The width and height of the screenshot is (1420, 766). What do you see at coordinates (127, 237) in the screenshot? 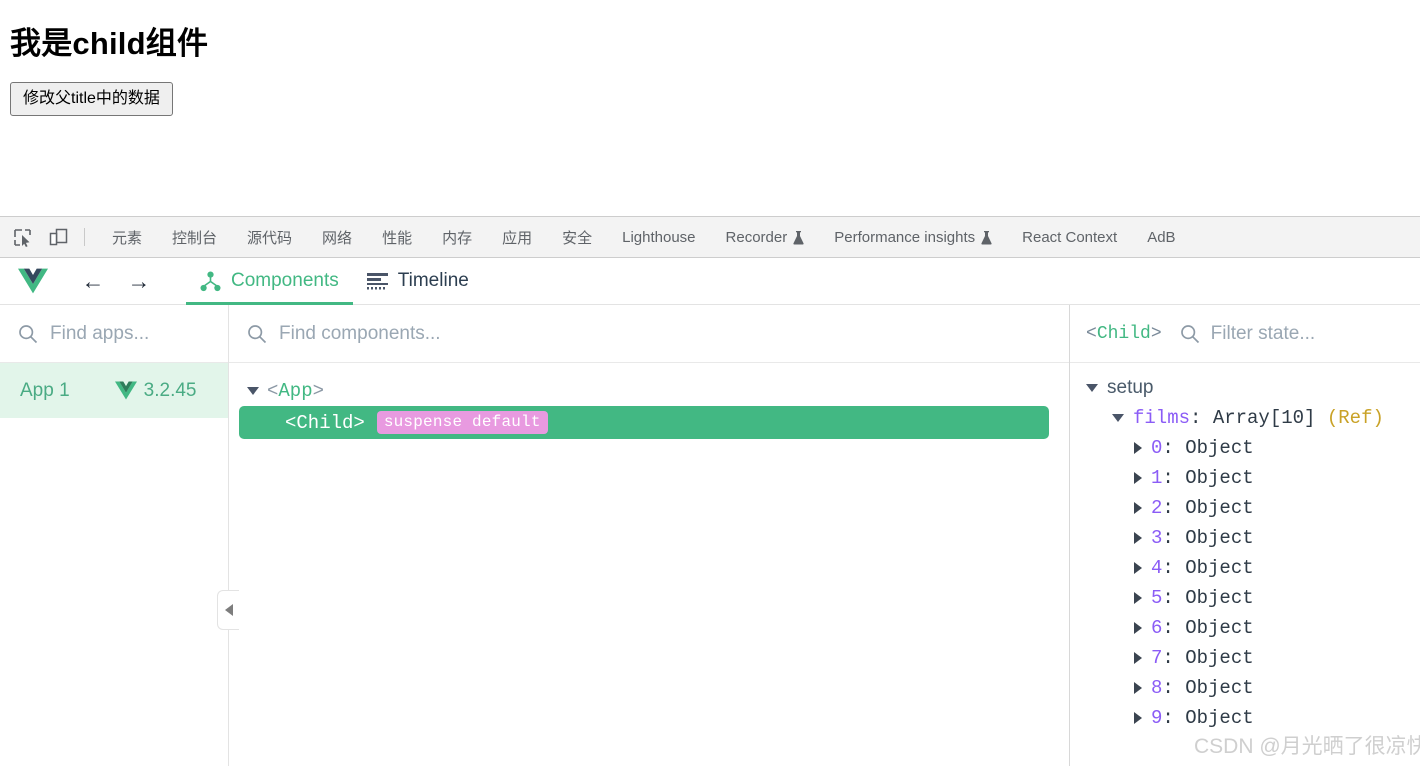
I see `devtools-tab-元素: 元素` at bounding box center [127, 237].